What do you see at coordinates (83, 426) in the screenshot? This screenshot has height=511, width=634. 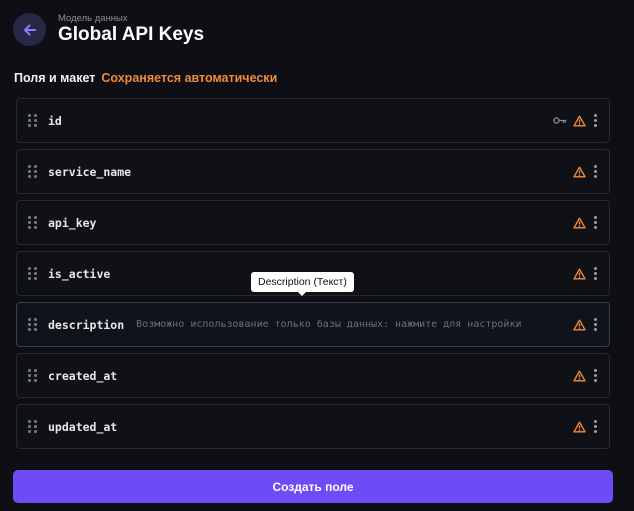 I see `field-name: updated_at` at bounding box center [83, 426].